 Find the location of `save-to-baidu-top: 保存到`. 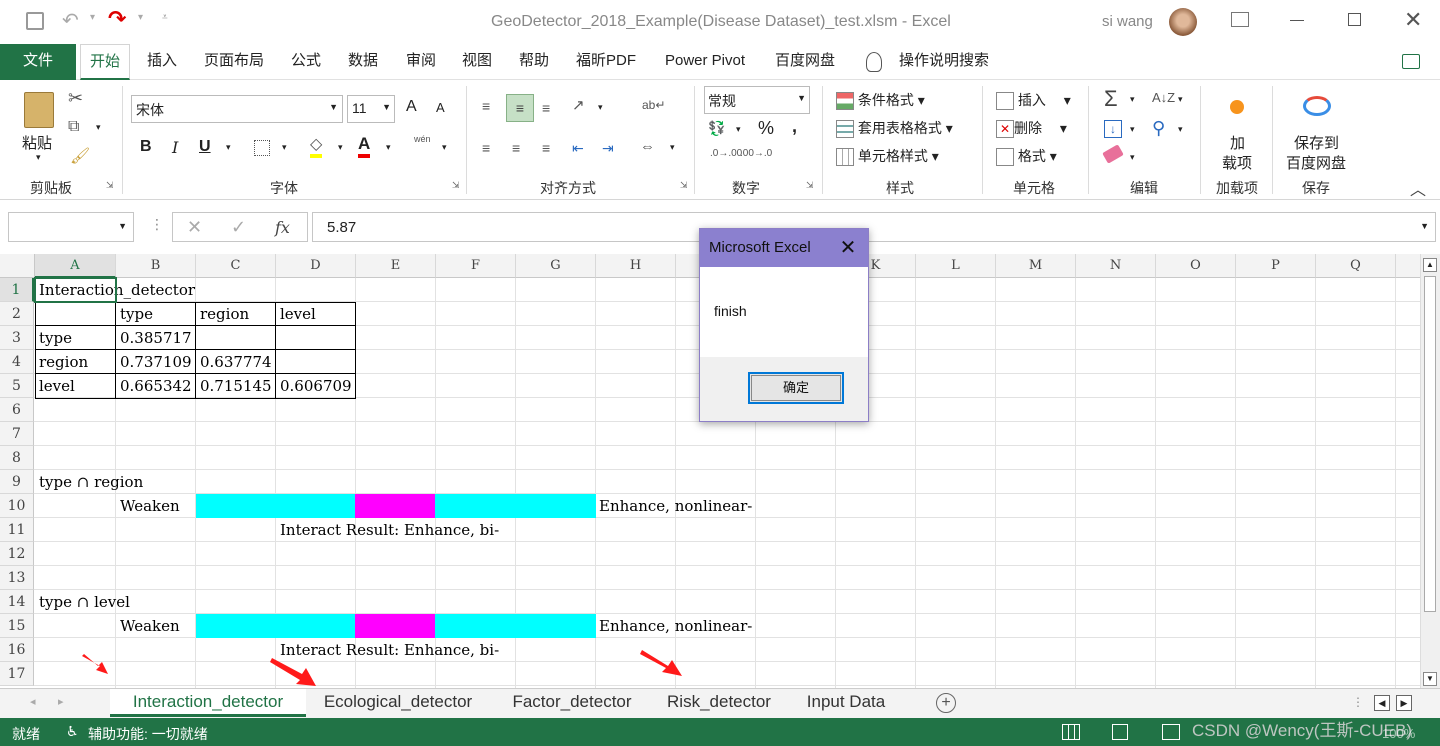

save-to-baidu-top: 保存到 is located at coordinates (1316, 142).